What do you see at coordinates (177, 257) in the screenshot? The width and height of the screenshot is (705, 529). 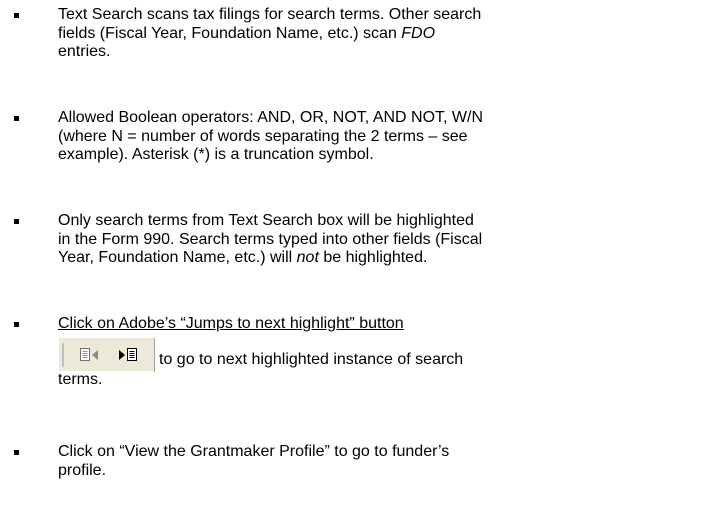 I see `text-segment: Year, Foundation Name, etc.) will` at bounding box center [177, 257].